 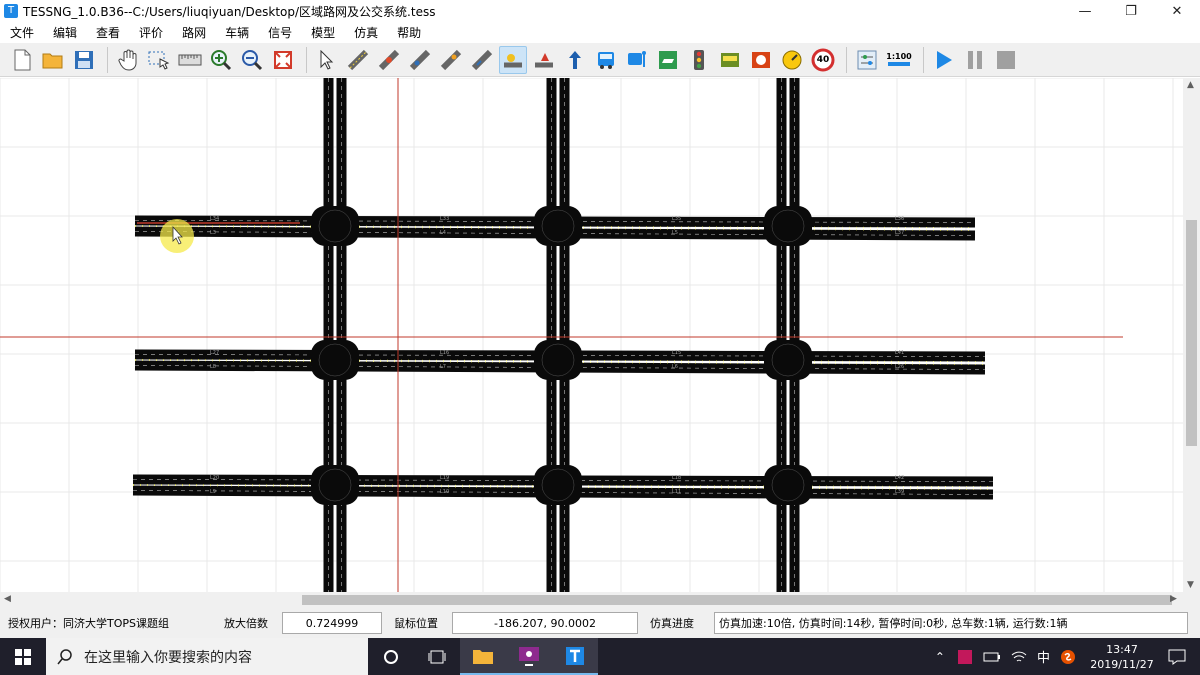 I want to click on task-view-icon, so click(x=437, y=656).